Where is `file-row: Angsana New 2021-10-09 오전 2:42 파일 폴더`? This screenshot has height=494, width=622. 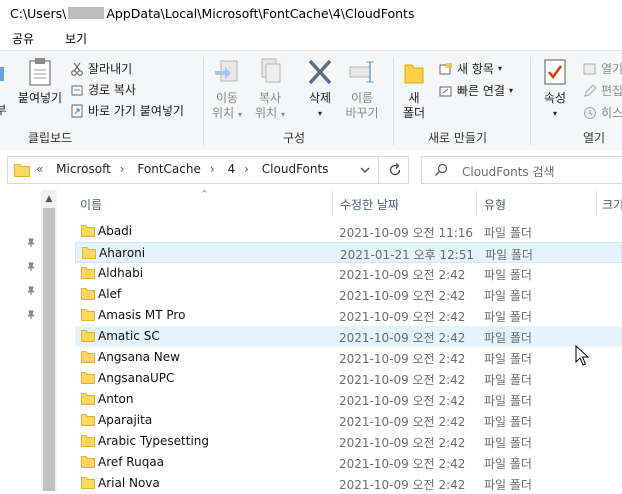 file-row: Angsana New 2021-10-09 오전 2:42 파일 폴더 is located at coordinates (348, 357).